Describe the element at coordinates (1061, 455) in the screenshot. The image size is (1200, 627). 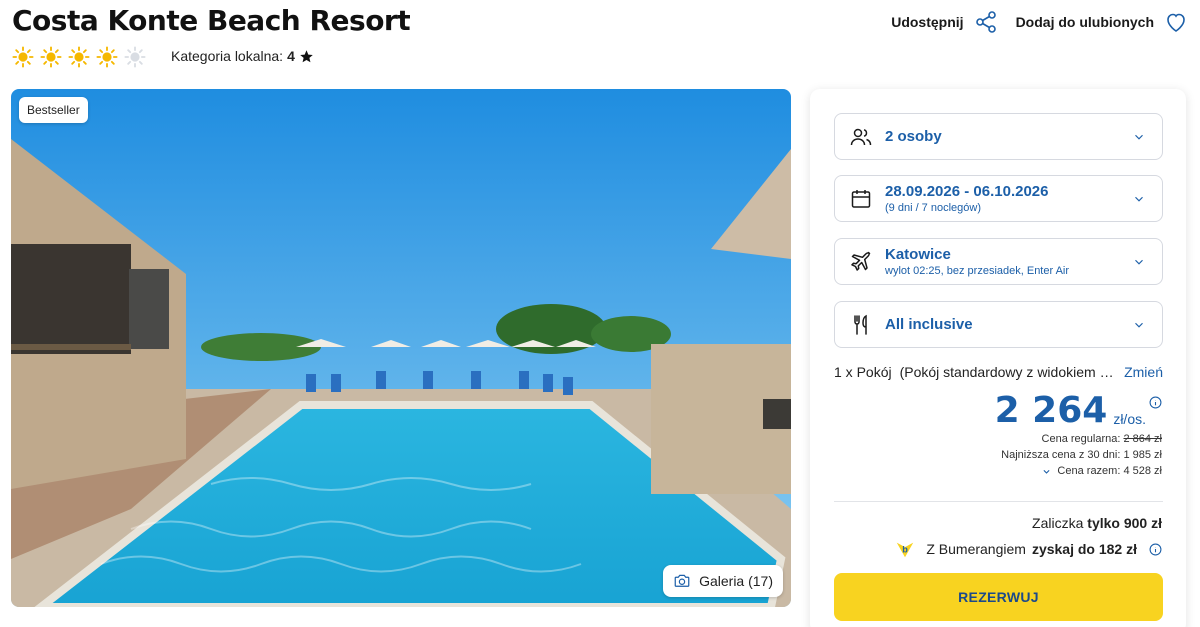
I see `lowest-price-label: Najniższa cena z 30 dni:` at that location.